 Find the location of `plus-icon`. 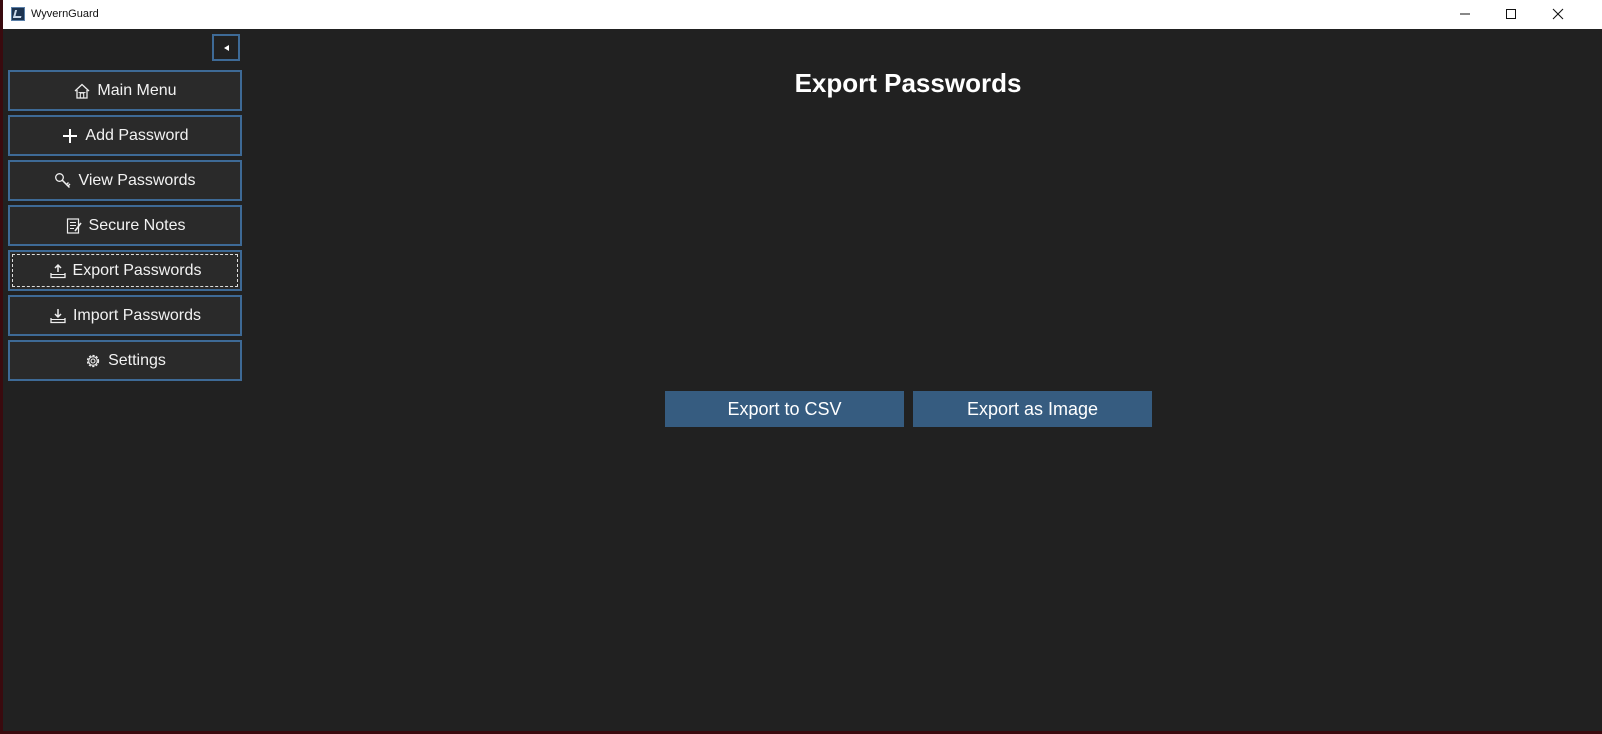

plus-icon is located at coordinates (70, 136).